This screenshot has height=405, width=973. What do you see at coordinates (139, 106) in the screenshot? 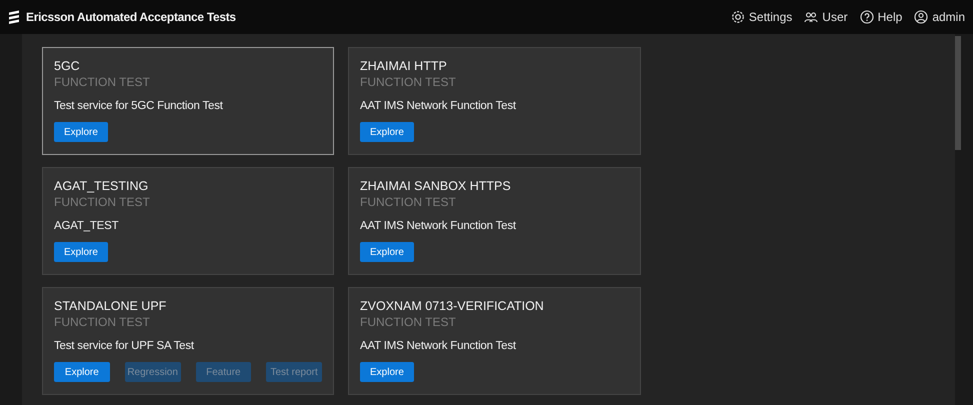
I see `card-description: Test service for 5GC Function Test` at bounding box center [139, 106].